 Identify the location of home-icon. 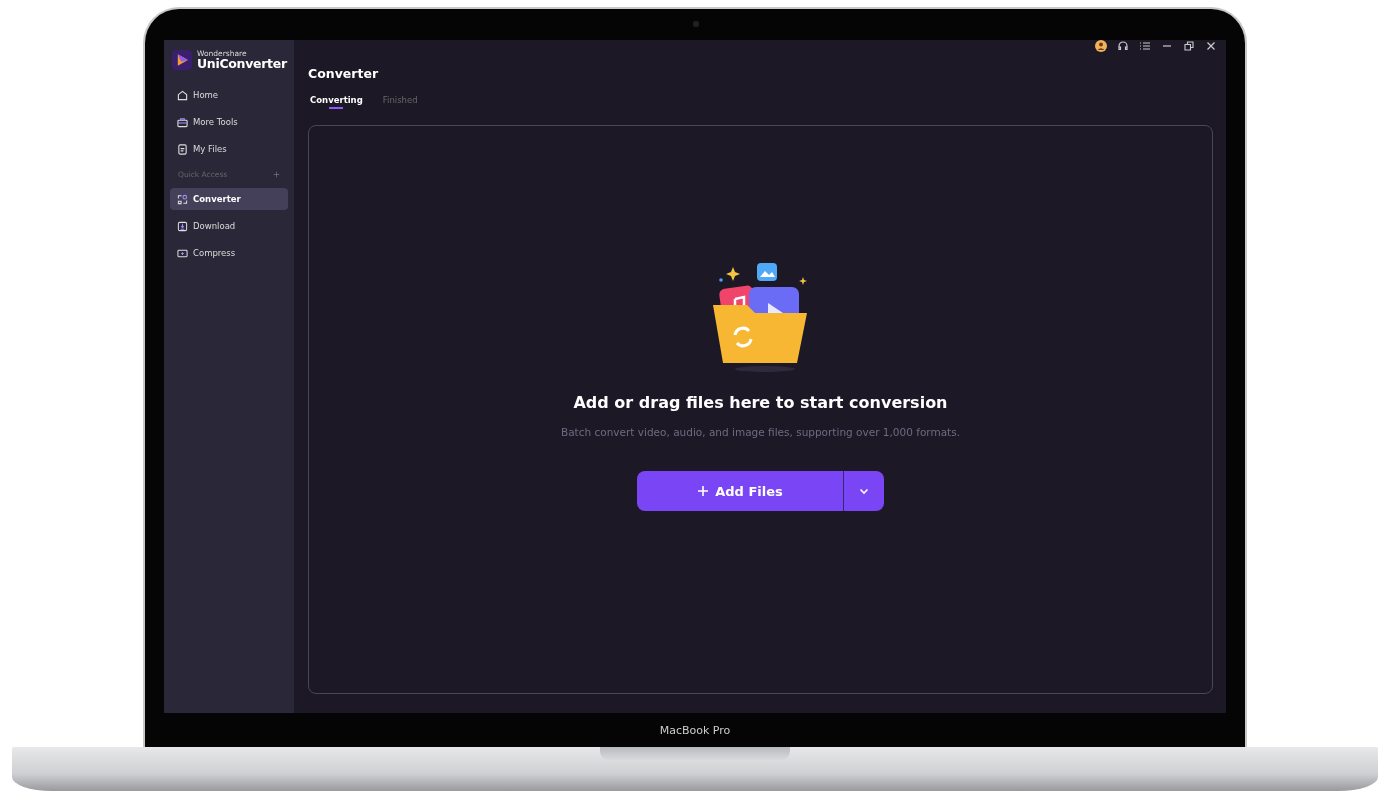
(182, 95).